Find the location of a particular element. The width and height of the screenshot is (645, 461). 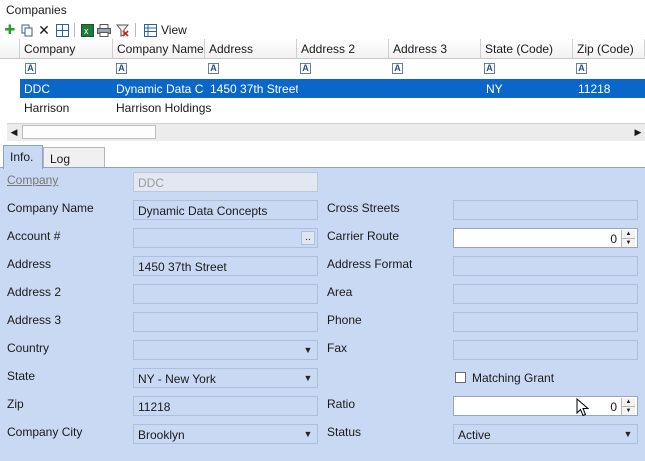

state-label: State is located at coordinates (21, 376).